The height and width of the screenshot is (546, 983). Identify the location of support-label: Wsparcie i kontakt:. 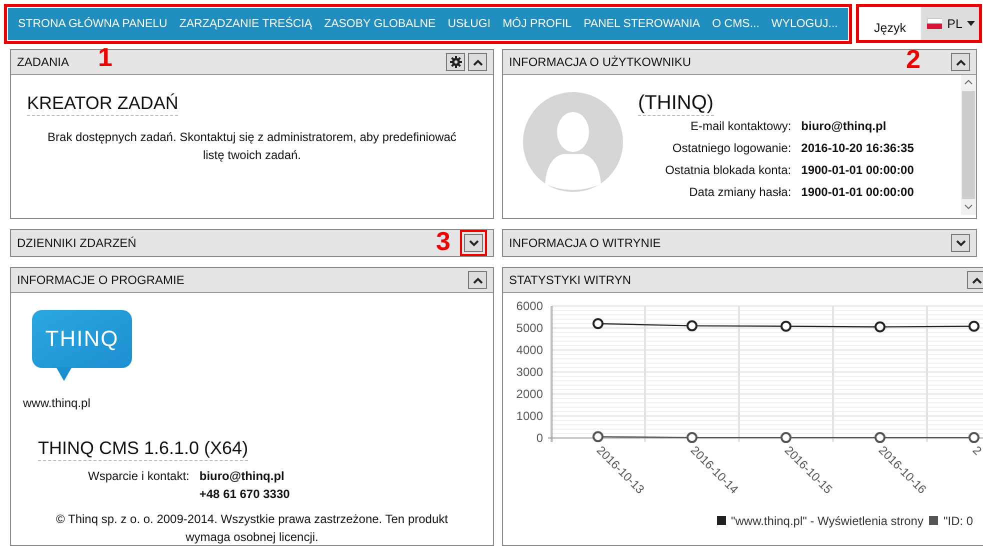
(139, 476).